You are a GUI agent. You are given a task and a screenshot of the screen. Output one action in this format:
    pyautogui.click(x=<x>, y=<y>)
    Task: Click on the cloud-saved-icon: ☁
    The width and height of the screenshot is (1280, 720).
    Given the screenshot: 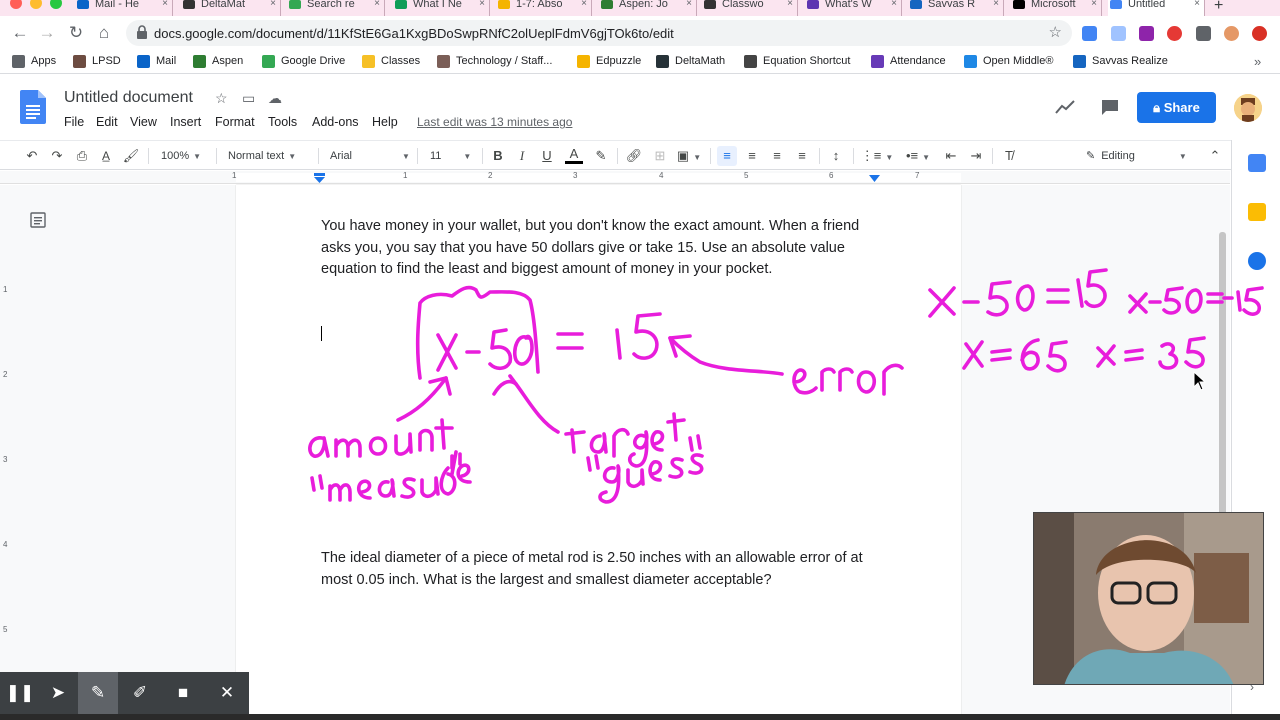 What is the action you would take?
    pyautogui.click(x=275, y=98)
    